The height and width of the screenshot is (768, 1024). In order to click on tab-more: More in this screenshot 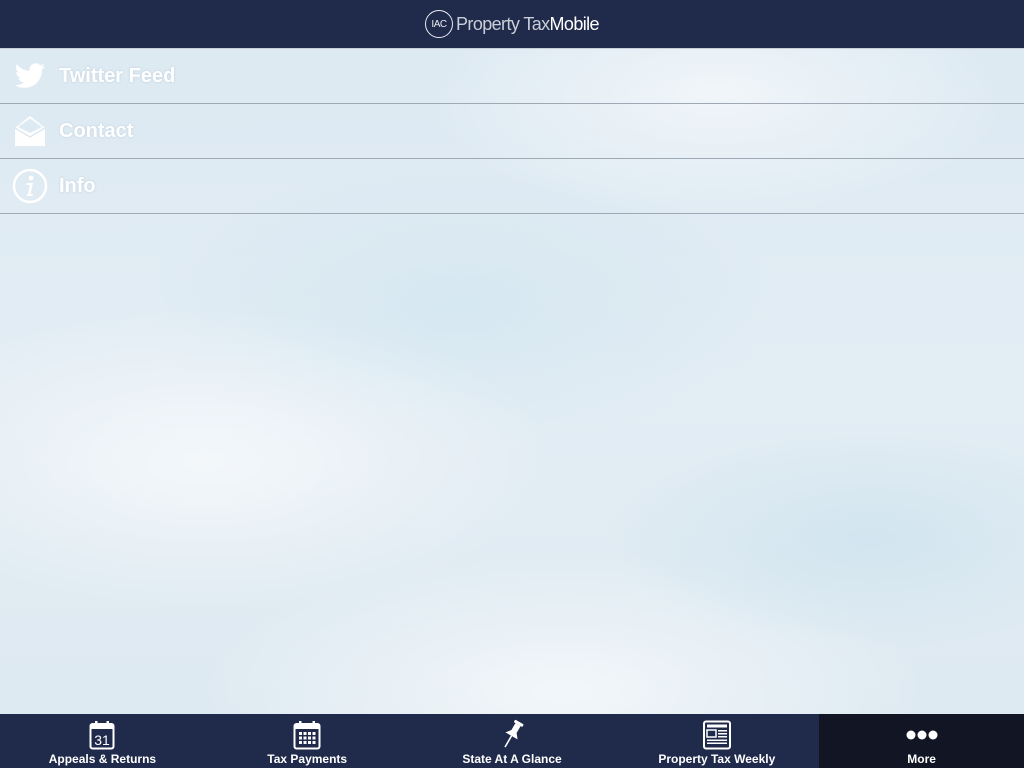, I will do `click(921, 741)`.